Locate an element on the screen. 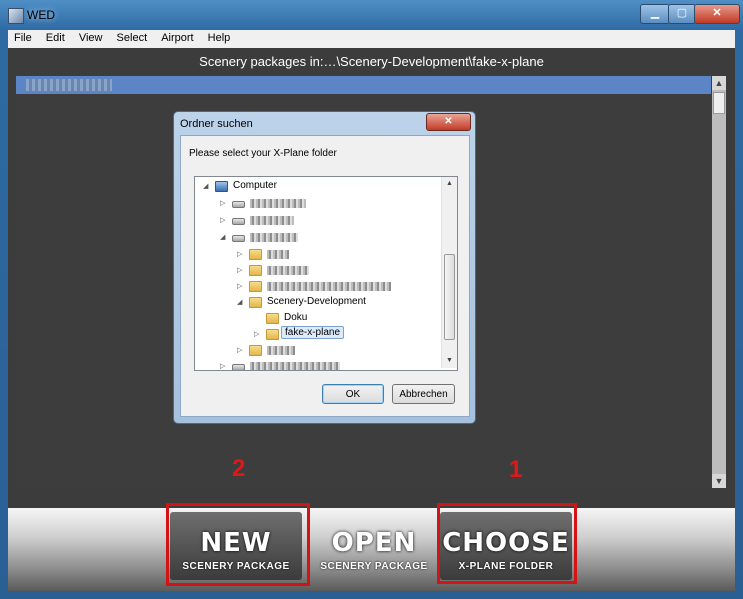  menu-bar: File Edit View Select Airport Help is located at coordinates (371, 39).